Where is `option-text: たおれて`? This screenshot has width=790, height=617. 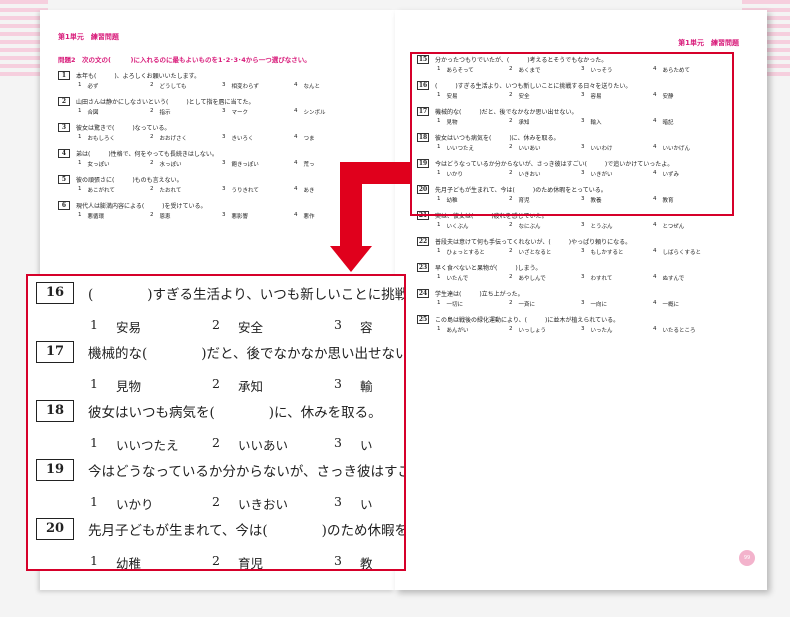 option-text: たおれて is located at coordinates (170, 191).